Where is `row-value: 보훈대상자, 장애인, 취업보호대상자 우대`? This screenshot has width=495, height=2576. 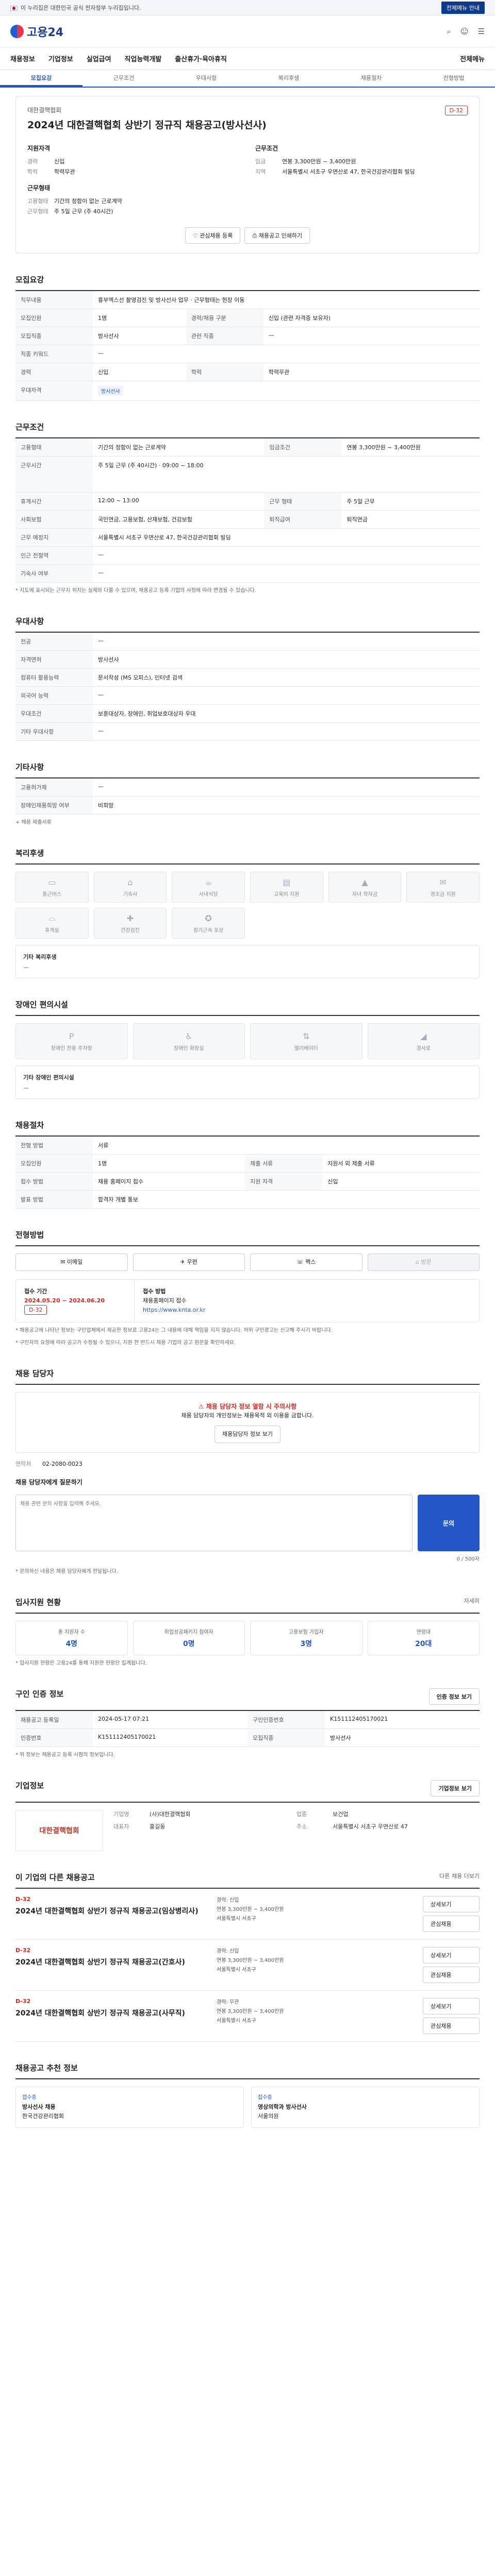 row-value: 보훈대상자, 장애인, 취업보호대상자 우대 is located at coordinates (286, 713).